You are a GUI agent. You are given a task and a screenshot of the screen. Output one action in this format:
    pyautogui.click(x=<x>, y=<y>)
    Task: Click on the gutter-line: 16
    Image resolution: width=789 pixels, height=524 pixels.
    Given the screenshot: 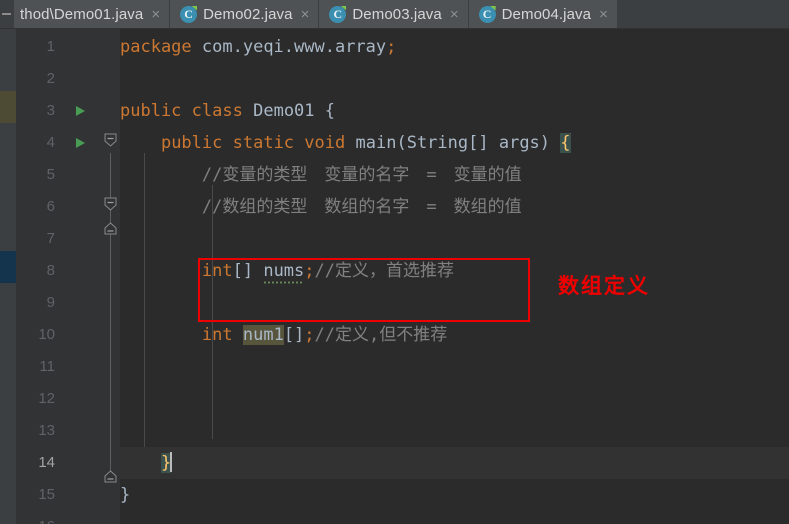 What is the action you would take?
    pyautogui.click(x=59, y=517)
    